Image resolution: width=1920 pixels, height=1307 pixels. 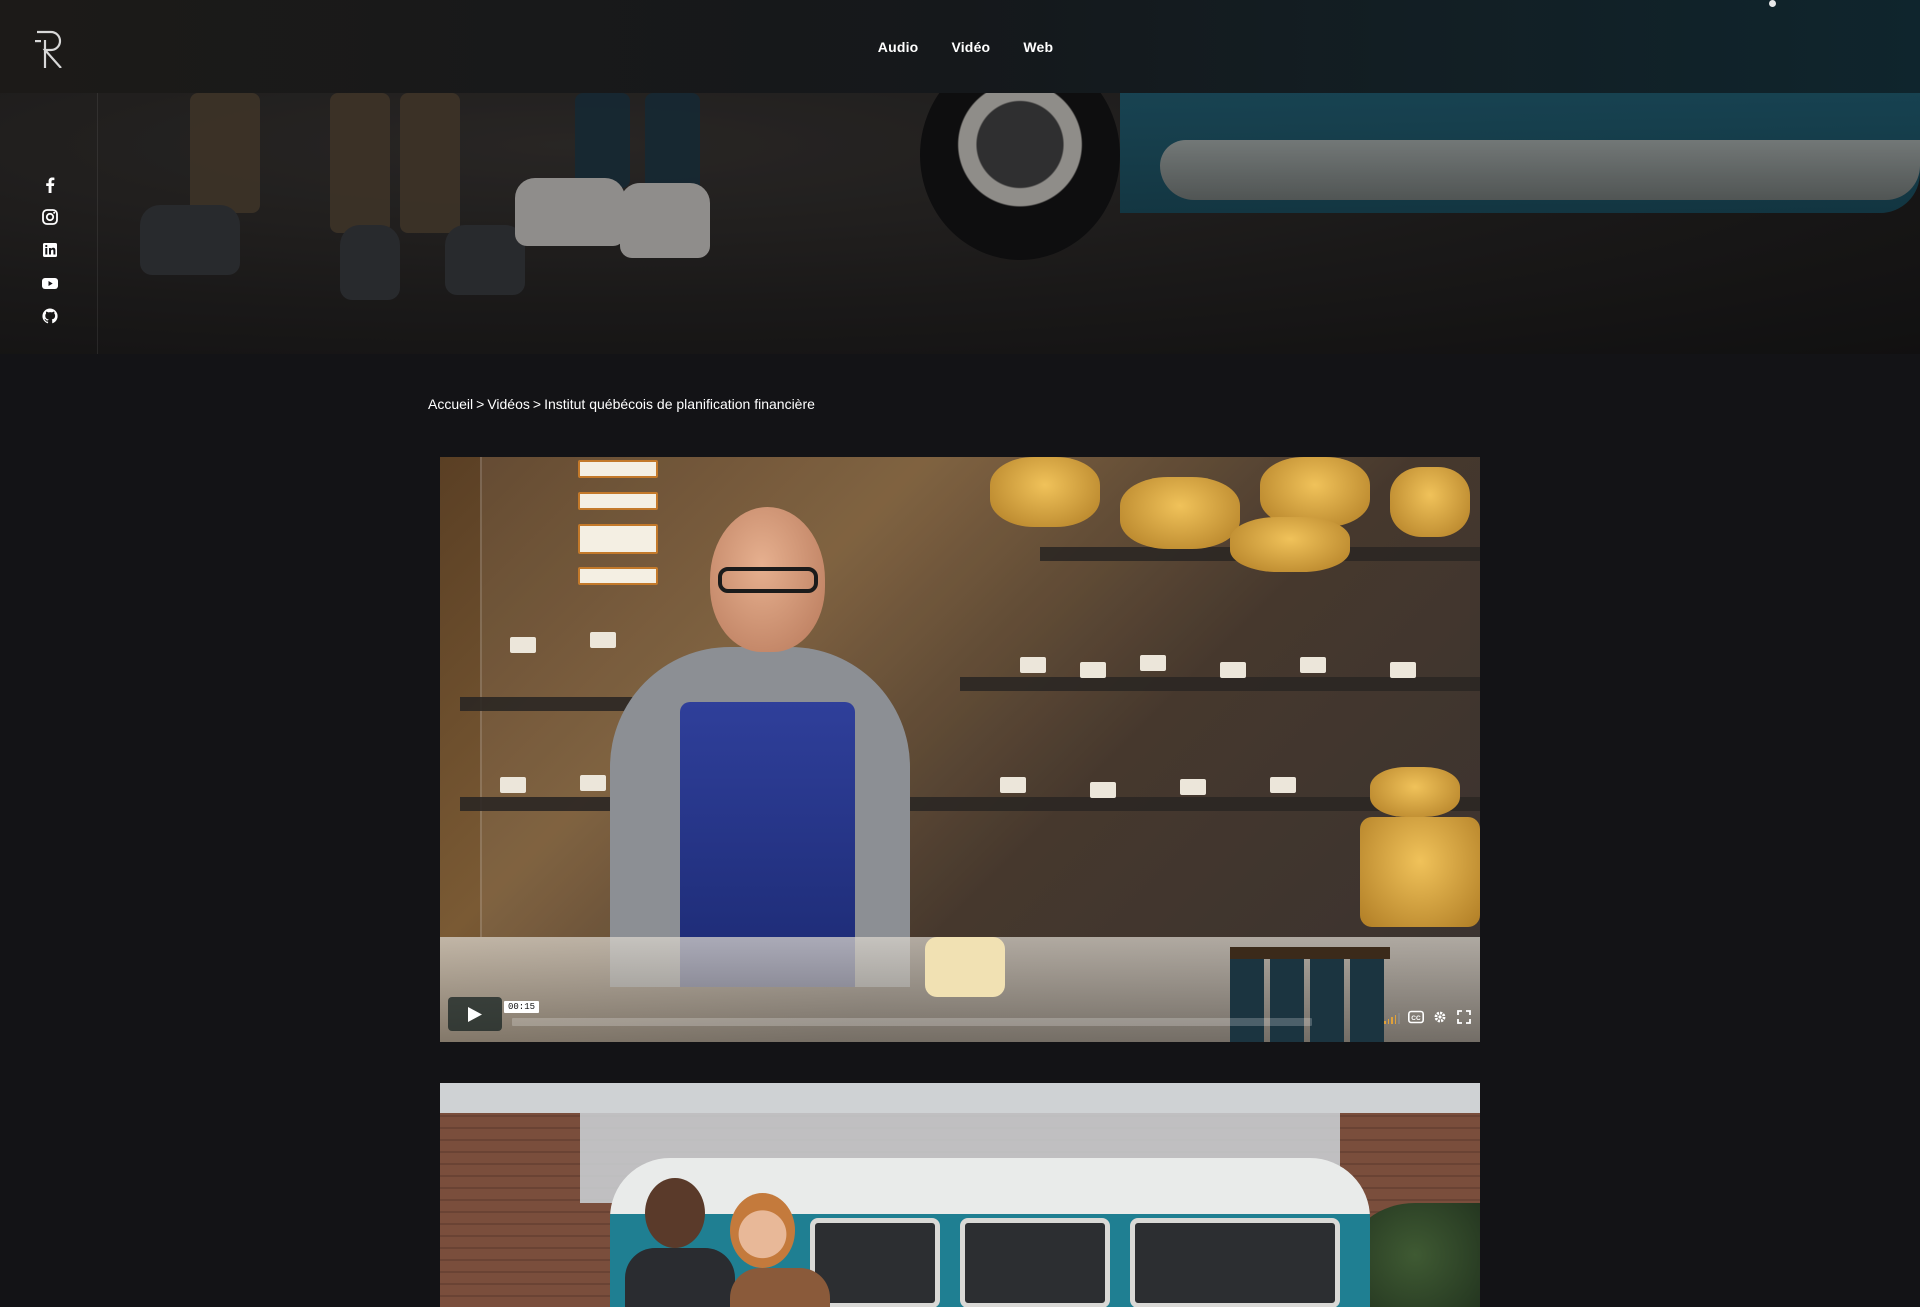 What do you see at coordinates (618, 469) in the screenshot?
I see `price-sign` at bounding box center [618, 469].